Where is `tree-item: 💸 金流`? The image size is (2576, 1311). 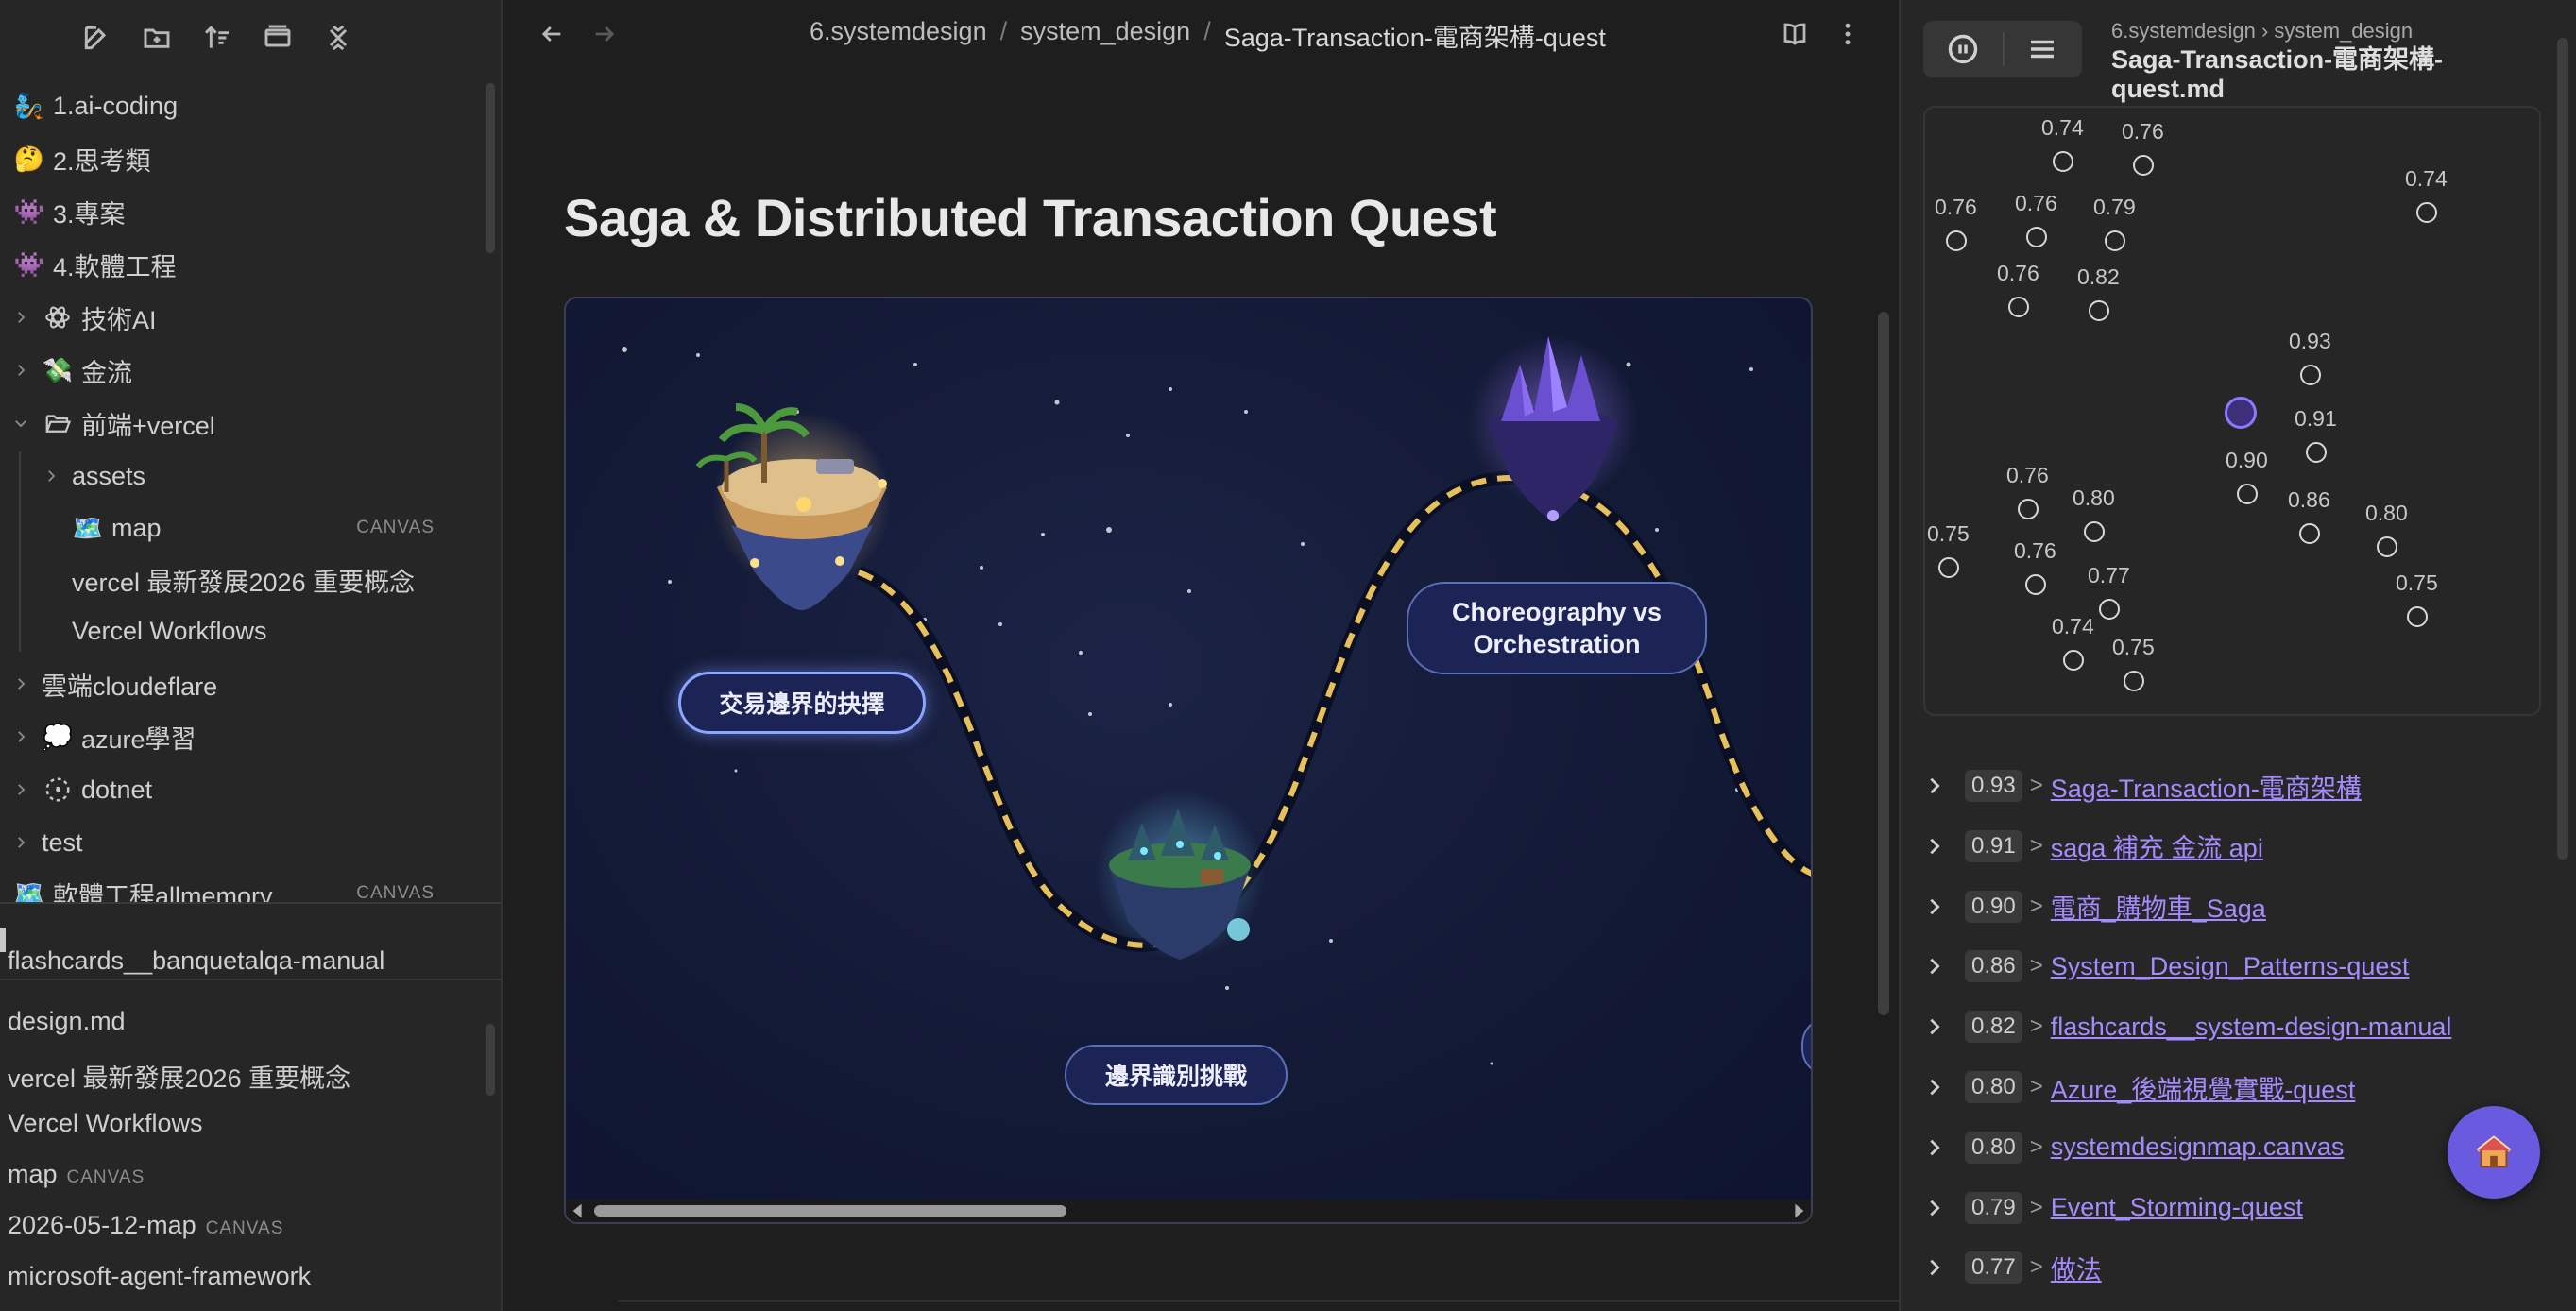
tree-item: 💸 金流 is located at coordinates (241, 370).